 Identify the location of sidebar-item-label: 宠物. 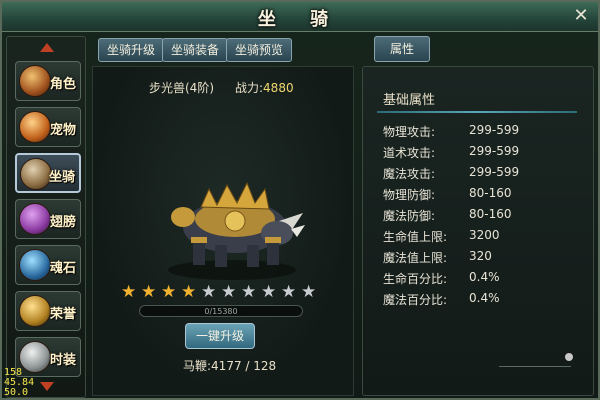
(62, 130).